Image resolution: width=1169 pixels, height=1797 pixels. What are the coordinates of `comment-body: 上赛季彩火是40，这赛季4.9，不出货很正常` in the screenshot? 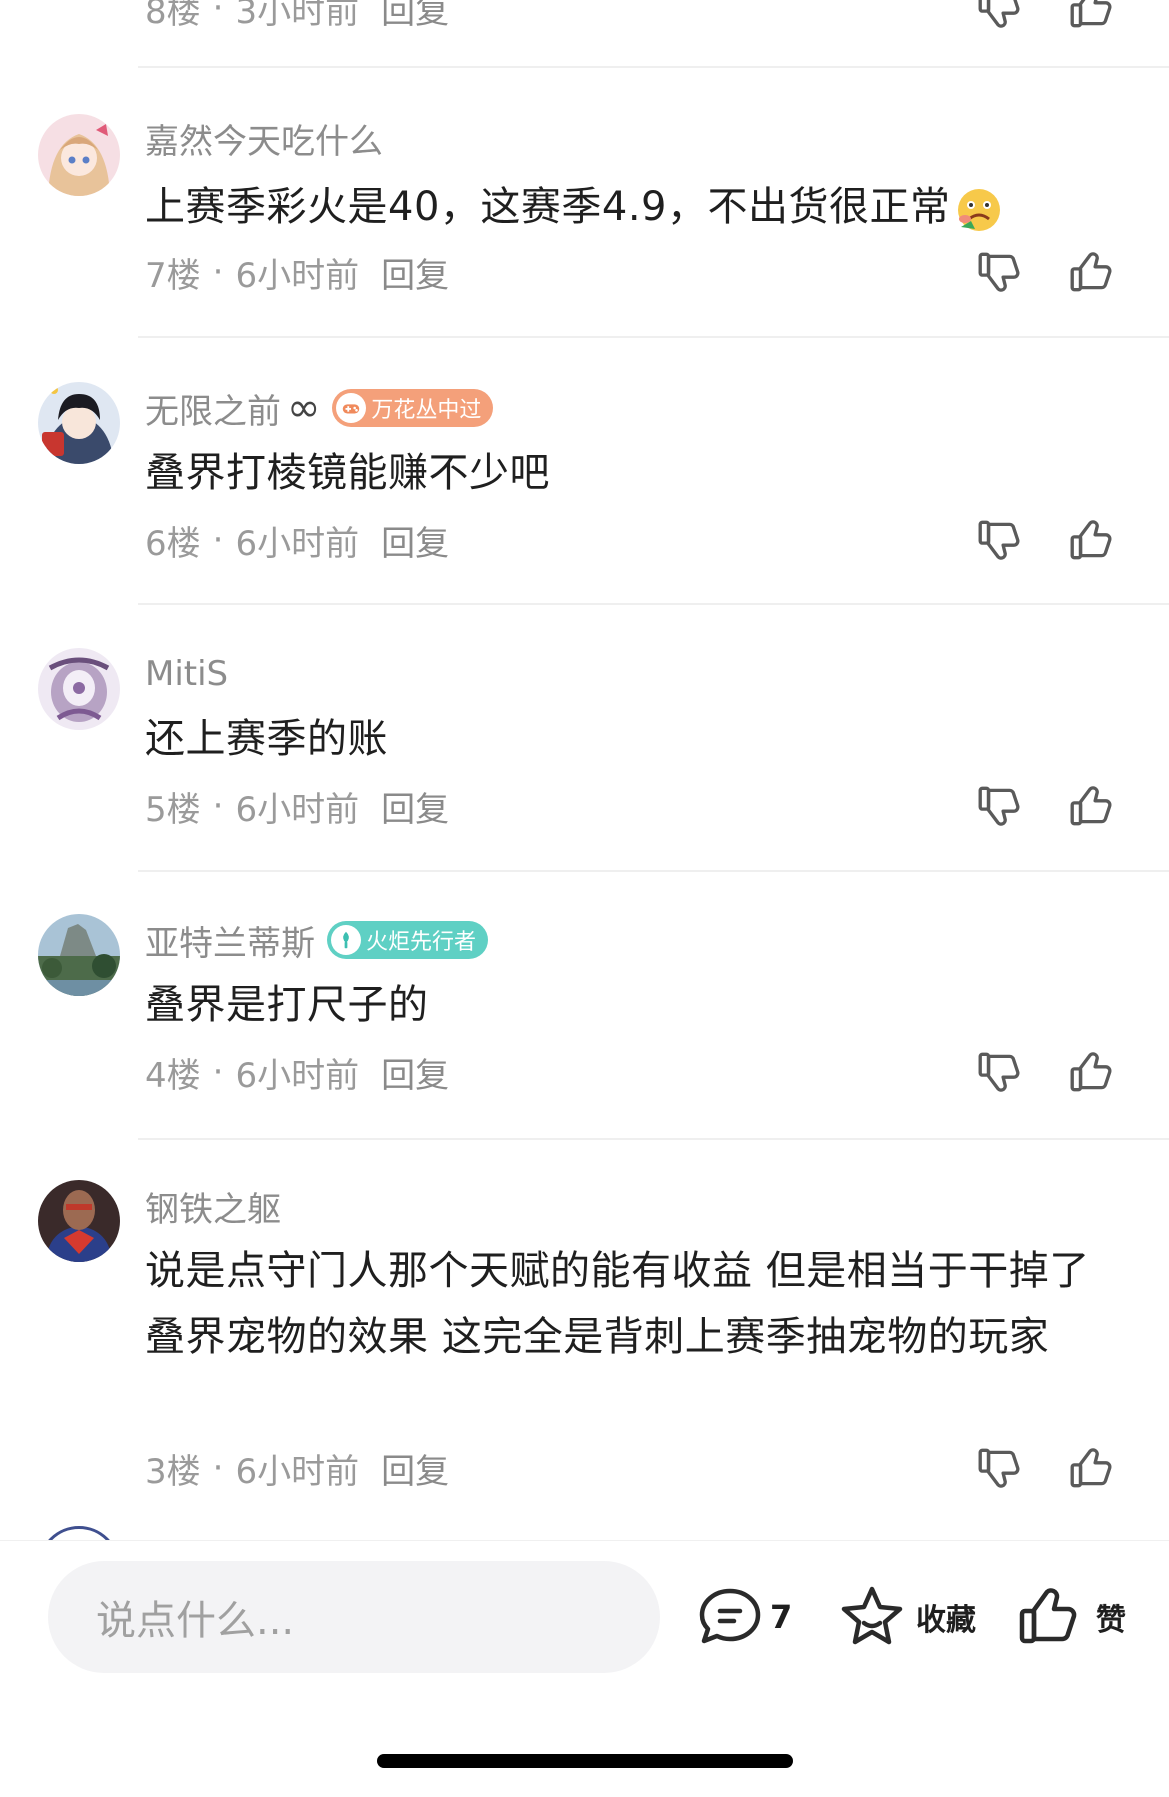 It's located at (548, 207).